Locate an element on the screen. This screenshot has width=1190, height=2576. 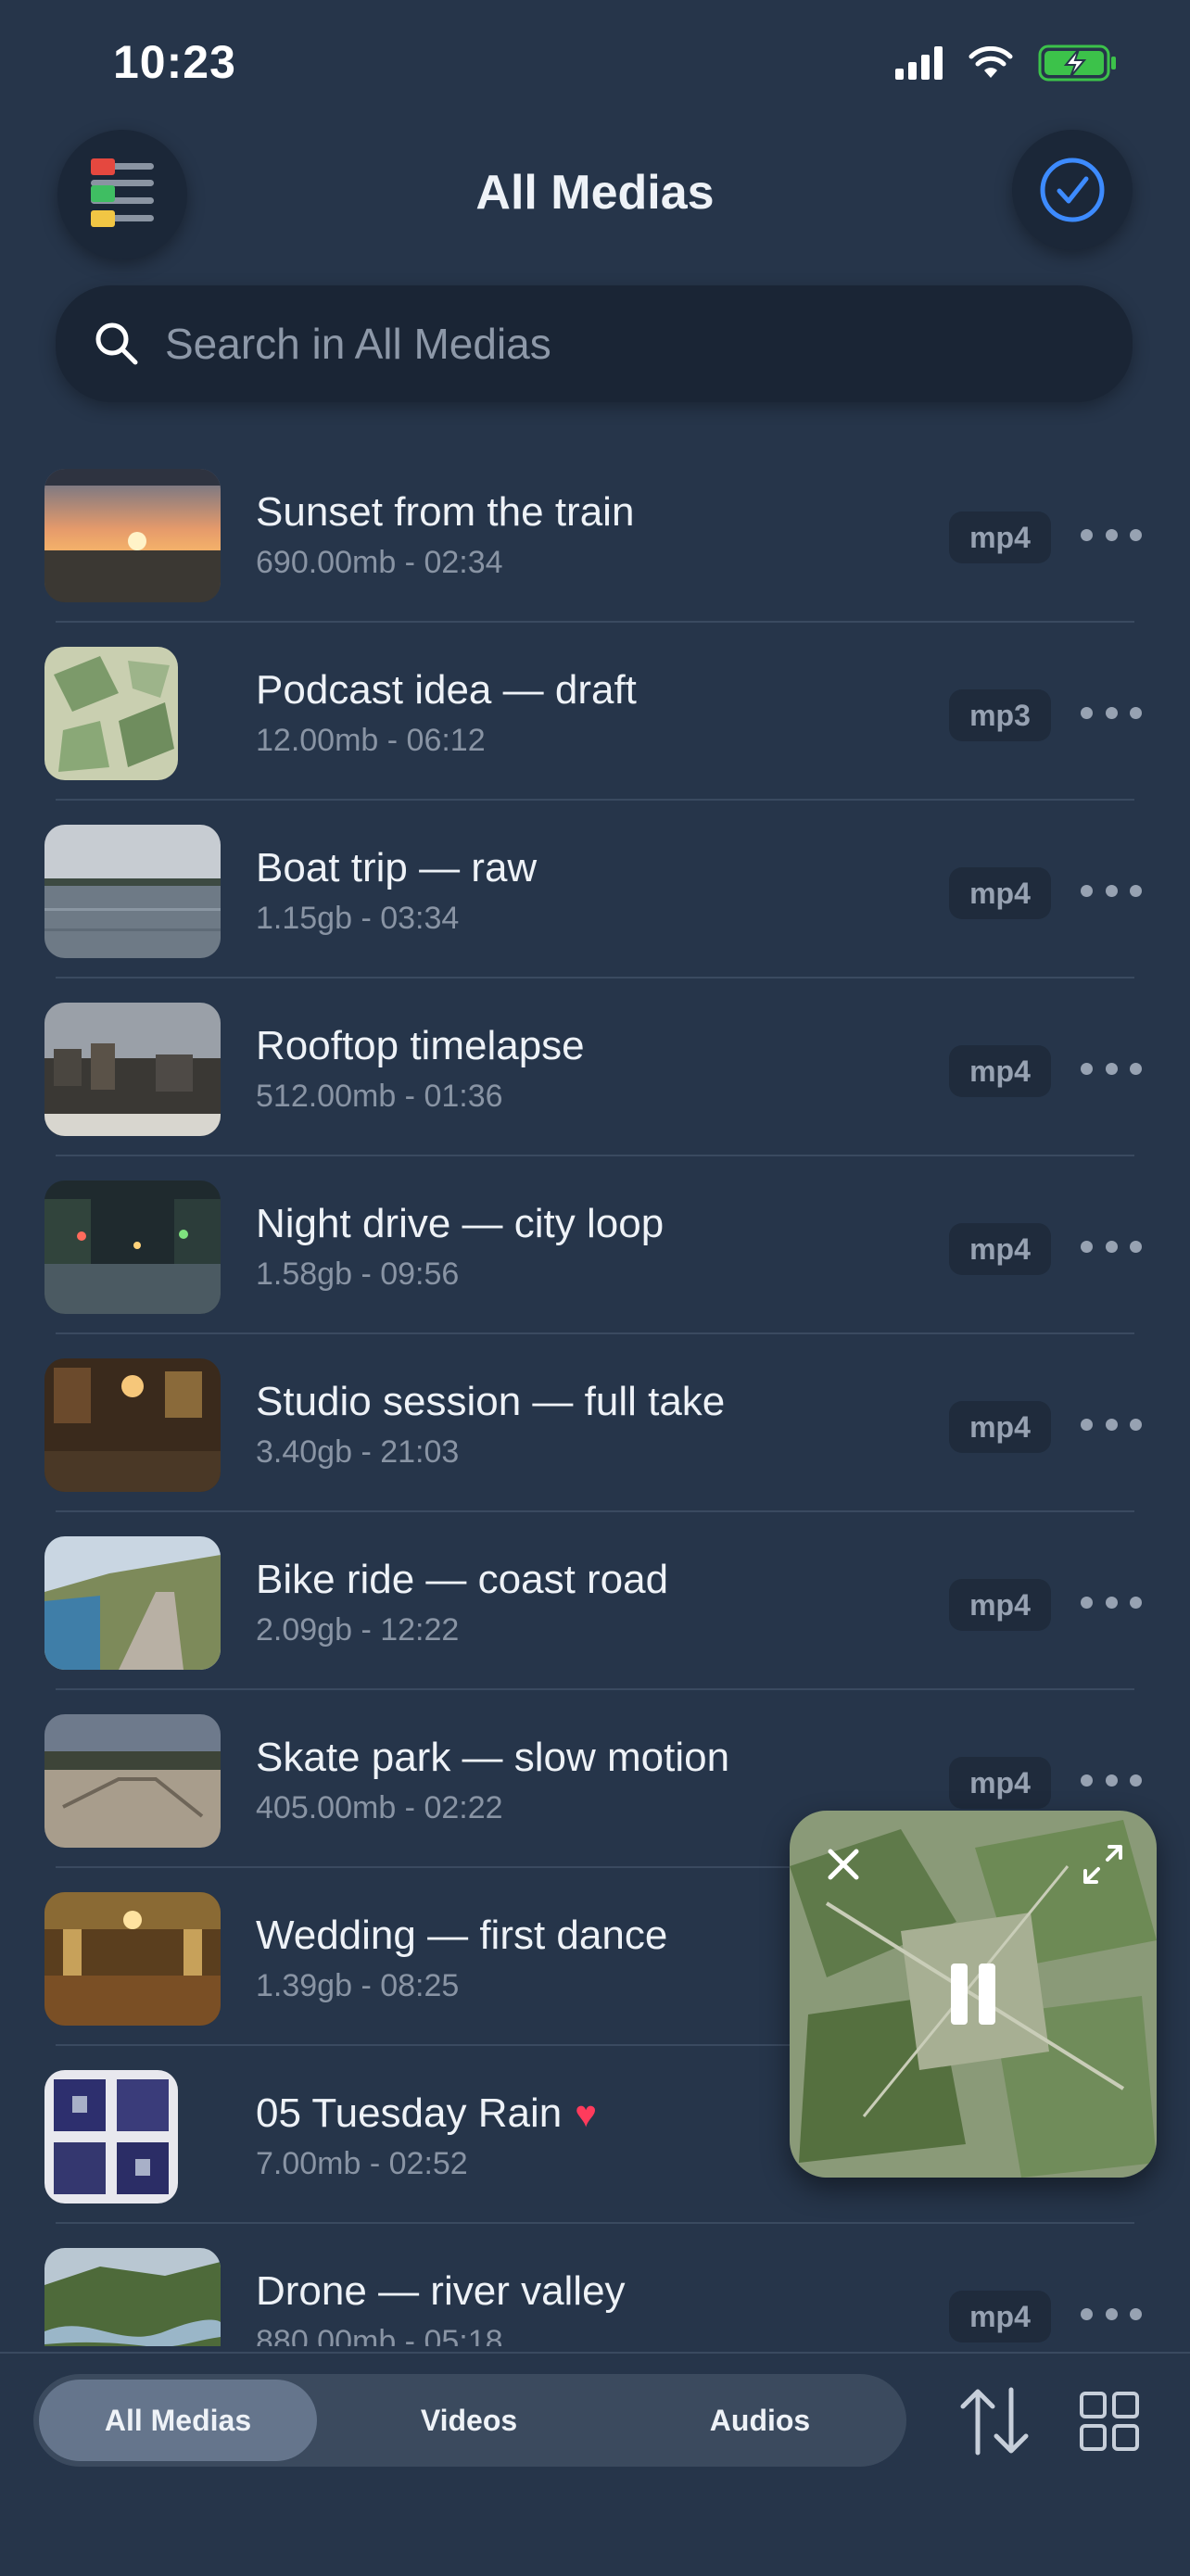
media-title: Rooftop timelapse is located at coordinates (420, 1045).